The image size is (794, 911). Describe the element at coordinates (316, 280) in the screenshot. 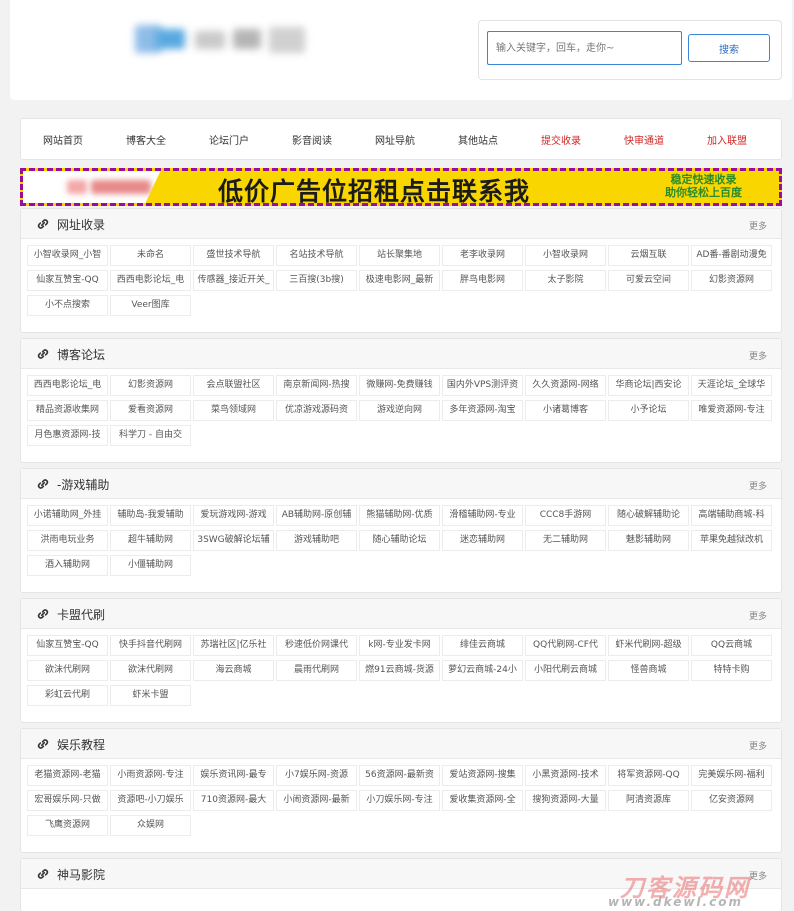

I see `site-link: 三百搜(3b搜)` at that location.